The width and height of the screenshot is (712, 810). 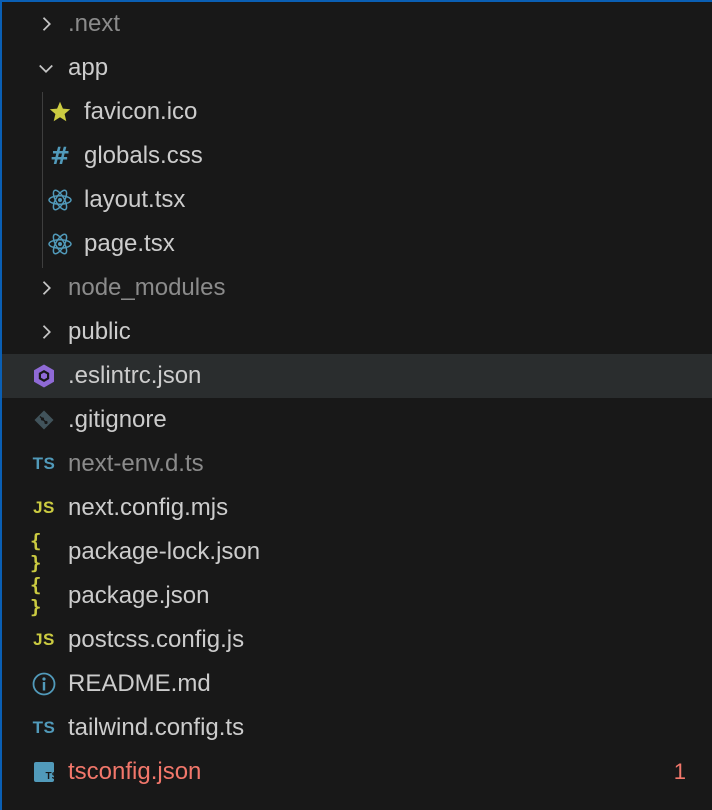 What do you see at coordinates (164, 551) in the screenshot?
I see `tree-item-label: package-lock.json` at bounding box center [164, 551].